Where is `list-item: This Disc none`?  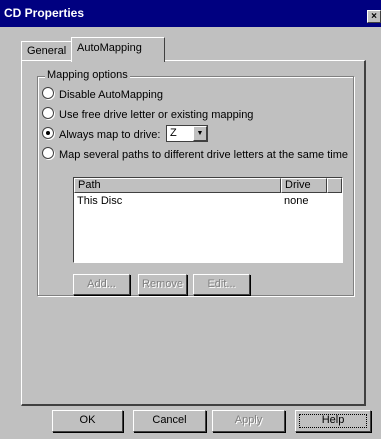
list-item: This Disc none is located at coordinates (208, 201).